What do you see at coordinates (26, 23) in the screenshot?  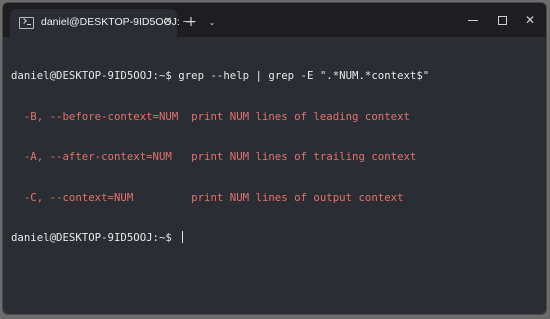 I see `terminal-icon` at bounding box center [26, 23].